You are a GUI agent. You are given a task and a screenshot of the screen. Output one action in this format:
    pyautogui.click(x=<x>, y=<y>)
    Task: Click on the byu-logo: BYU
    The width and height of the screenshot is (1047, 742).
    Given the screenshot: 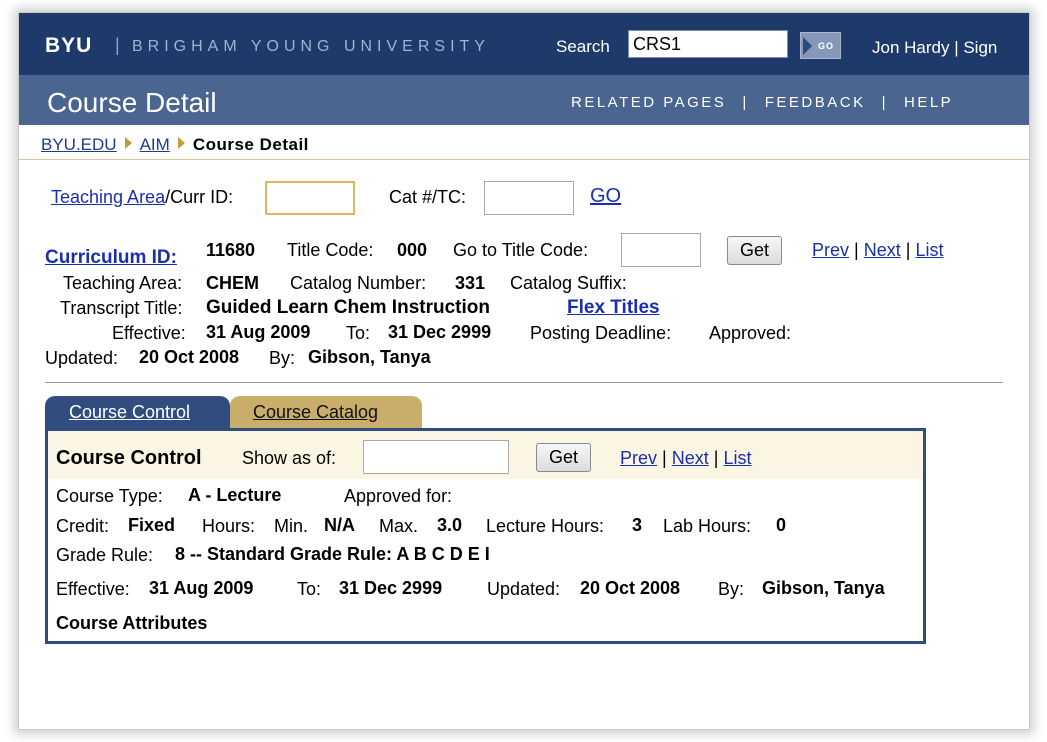 What is the action you would take?
    pyautogui.click(x=68, y=46)
    